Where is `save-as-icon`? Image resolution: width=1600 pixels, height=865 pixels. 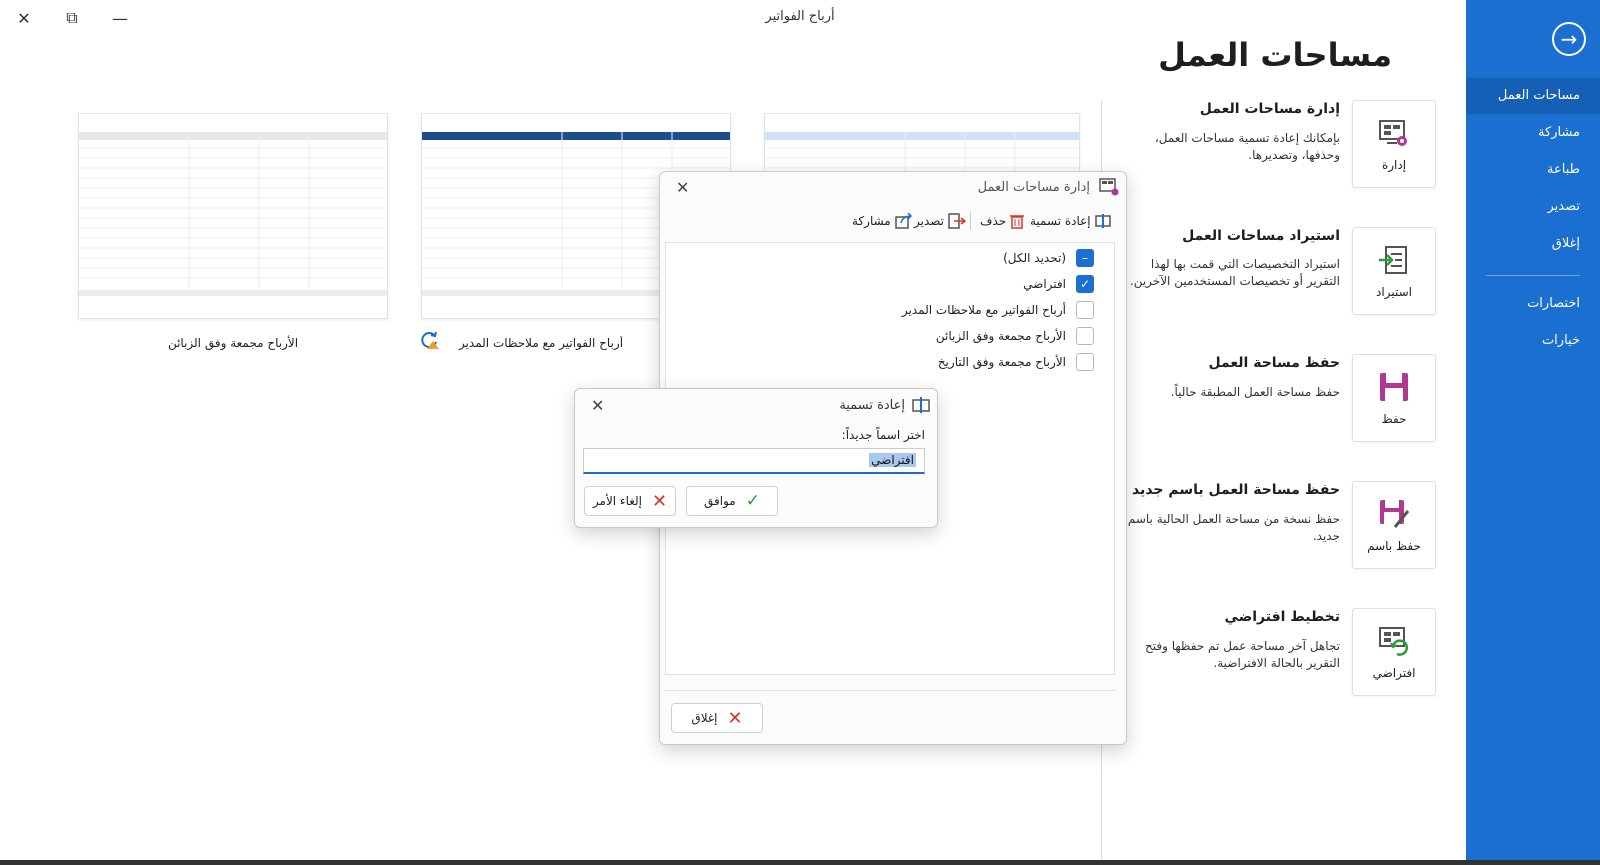
save-as-icon is located at coordinates (1395, 514).